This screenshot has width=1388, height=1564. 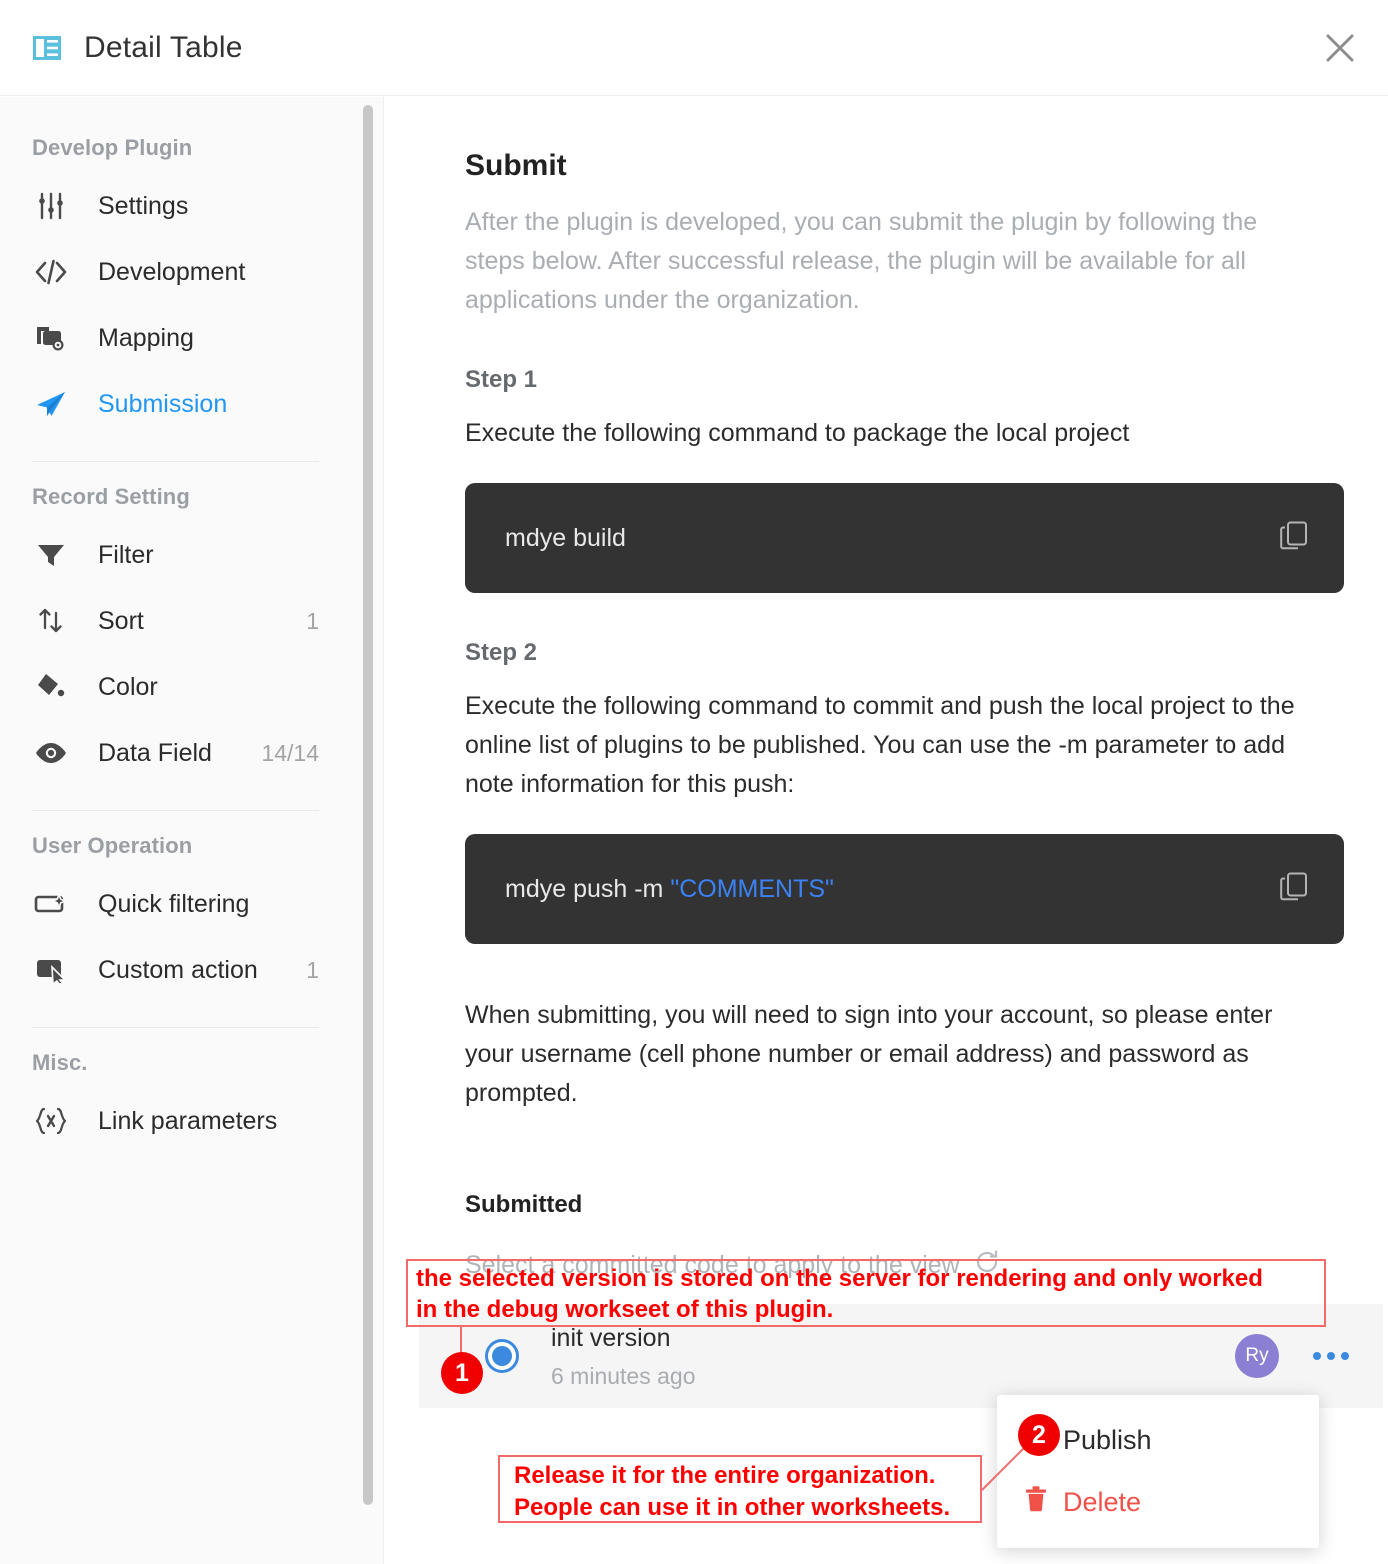 I want to click on sidebar-item-label: Development, so click(x=172, y=271).